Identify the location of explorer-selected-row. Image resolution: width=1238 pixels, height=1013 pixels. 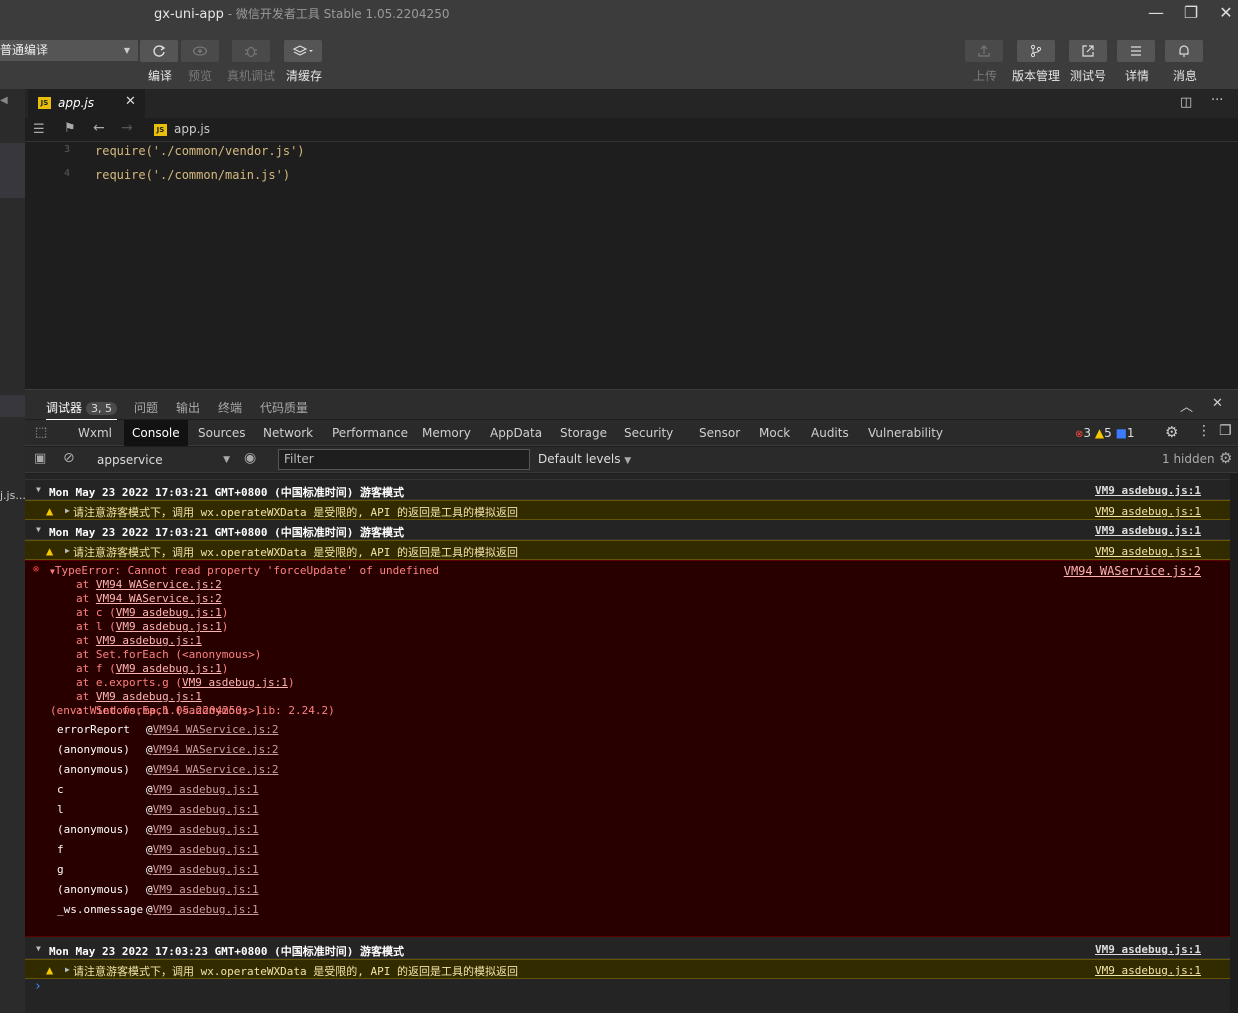
(12, 170).